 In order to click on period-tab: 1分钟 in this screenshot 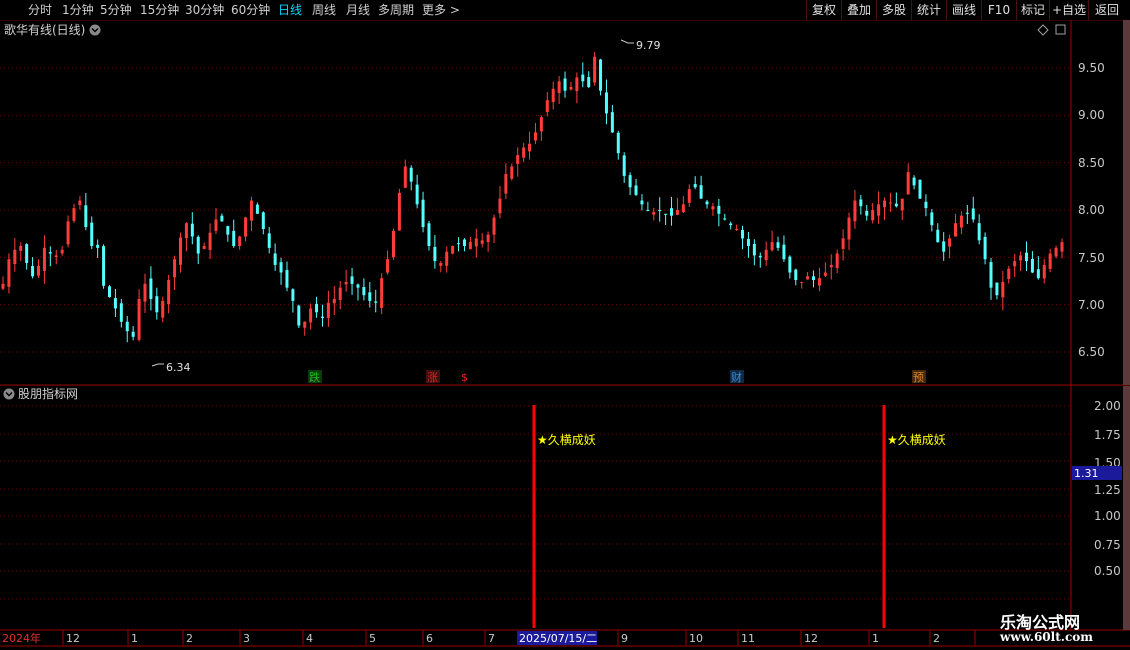, I will do `click(78, 10)`.